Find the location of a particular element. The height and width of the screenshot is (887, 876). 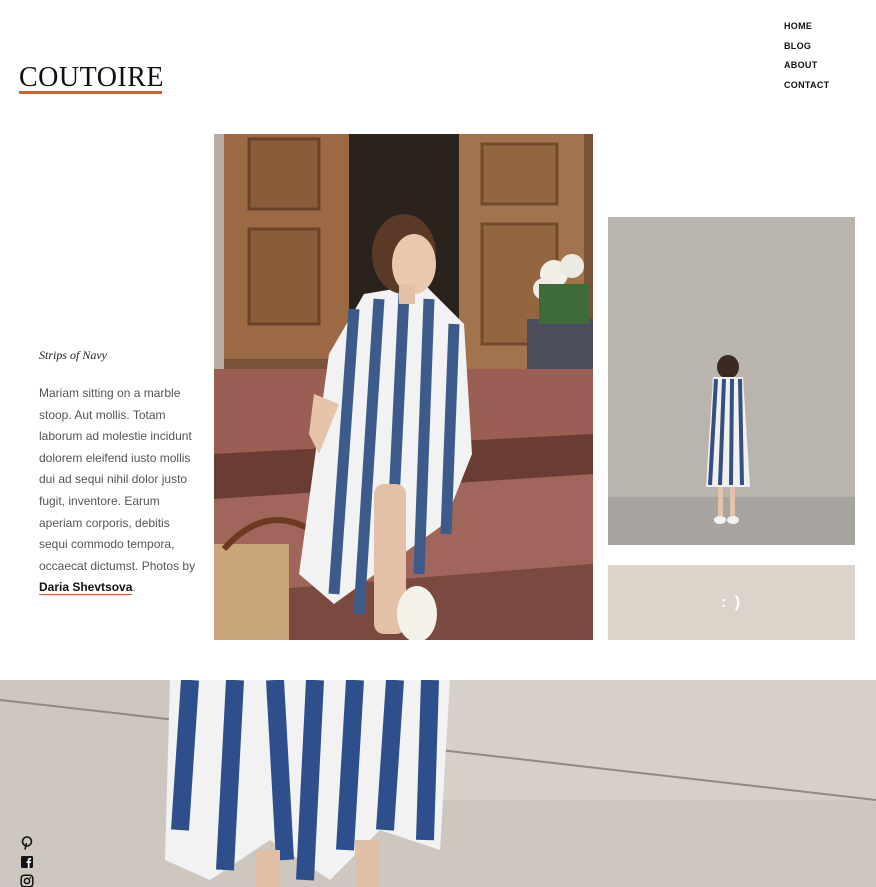

side-photo is located at coordinates (731, 381).